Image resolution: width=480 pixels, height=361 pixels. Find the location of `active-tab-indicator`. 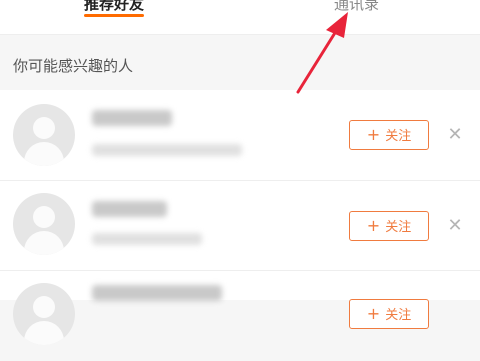

active-tab-indicator is located at coordinates (114, 15).